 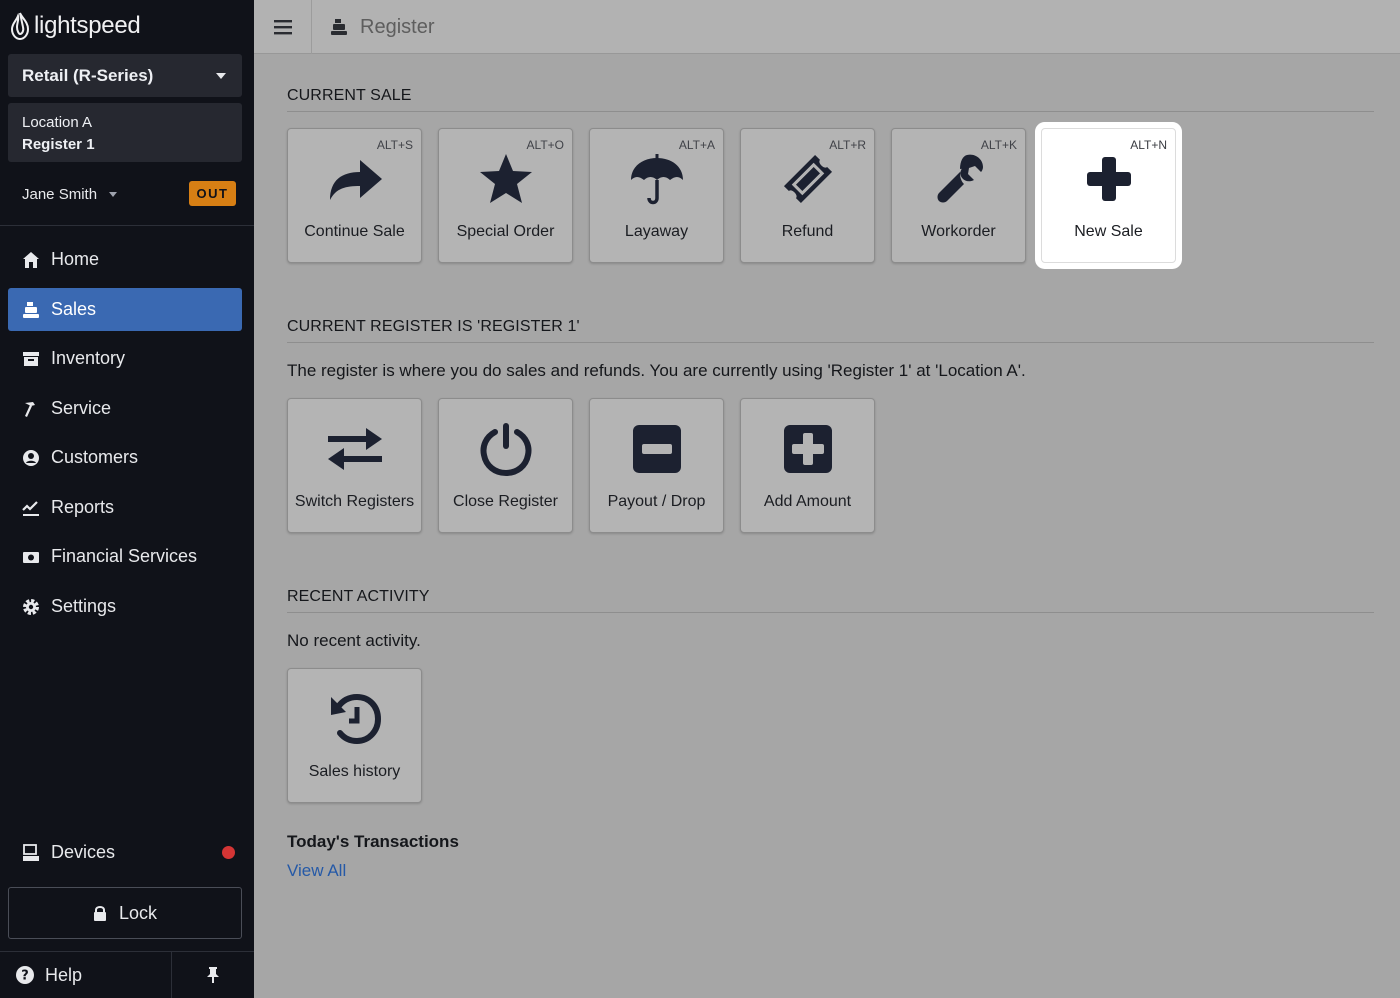 What do you see at coordinates (373, 841) in the screenshot?
I see `todays-transactions-heading: Today's Transactions` at bounding box center [373, 841].